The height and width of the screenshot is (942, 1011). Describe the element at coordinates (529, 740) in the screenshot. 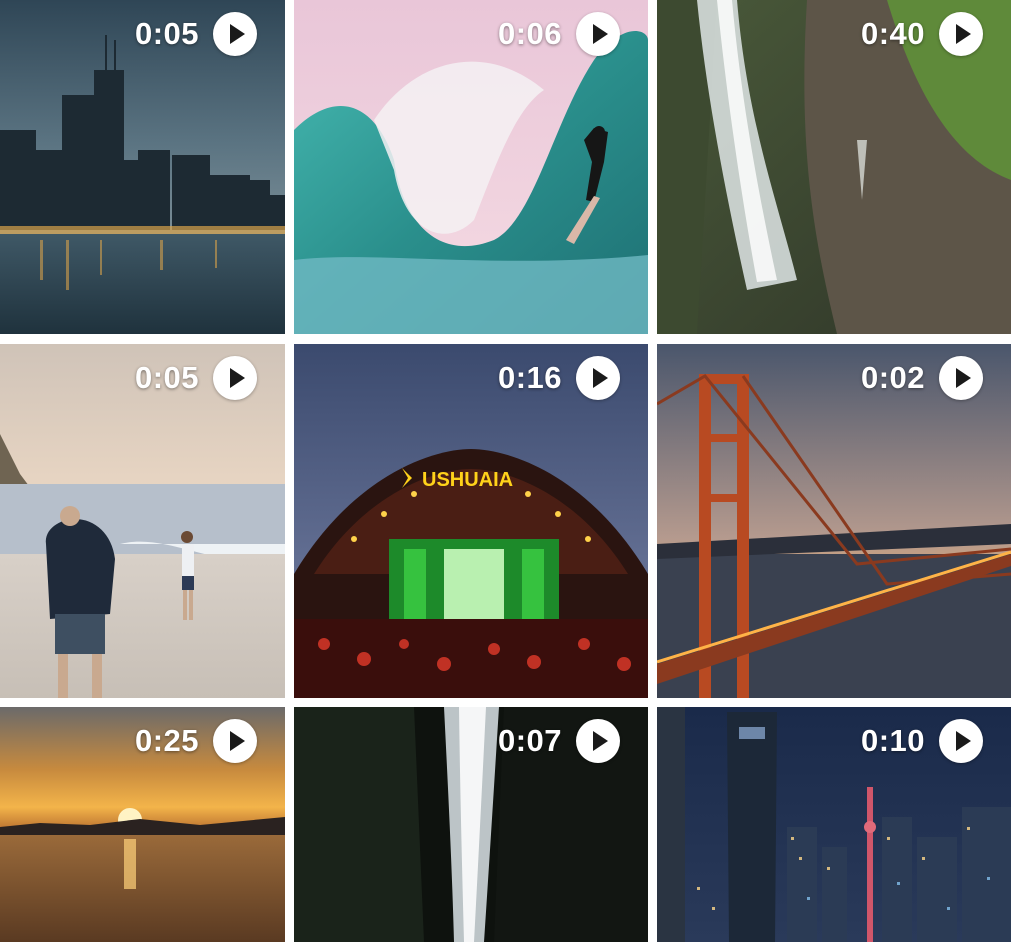

I see `video-duration: 0:07` at that location.